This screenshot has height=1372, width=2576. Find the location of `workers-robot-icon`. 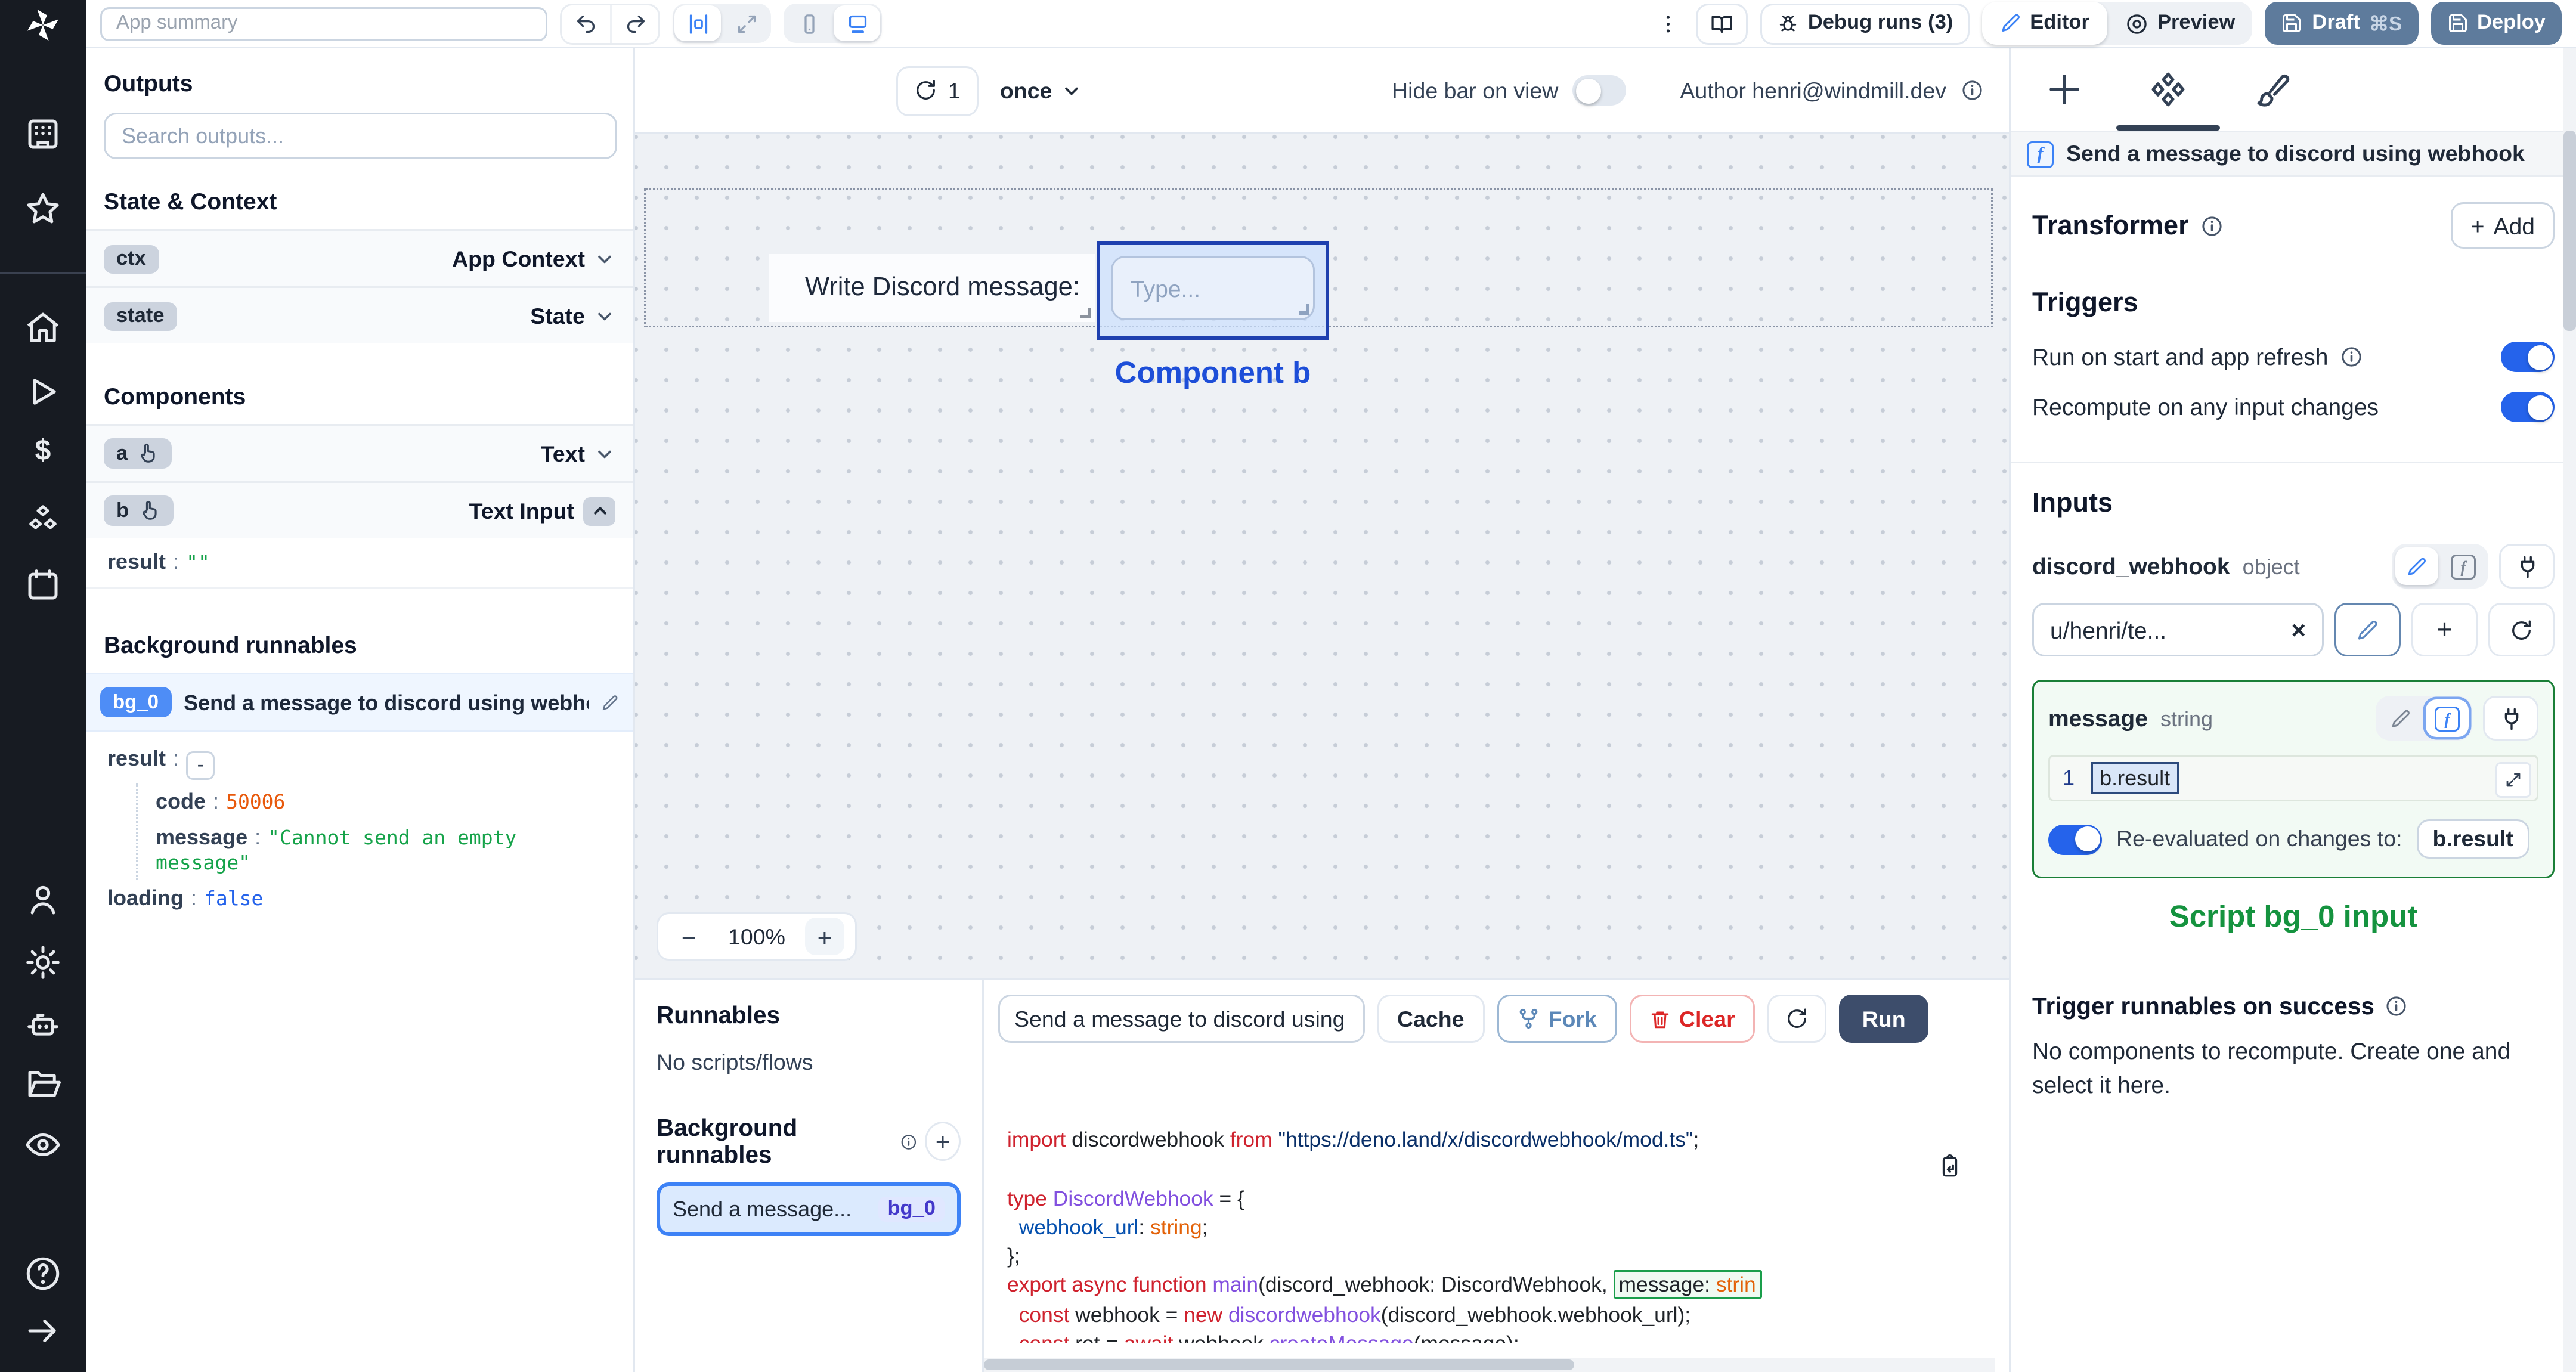

workers-robot-icon is located at coordinates (43, 1025).